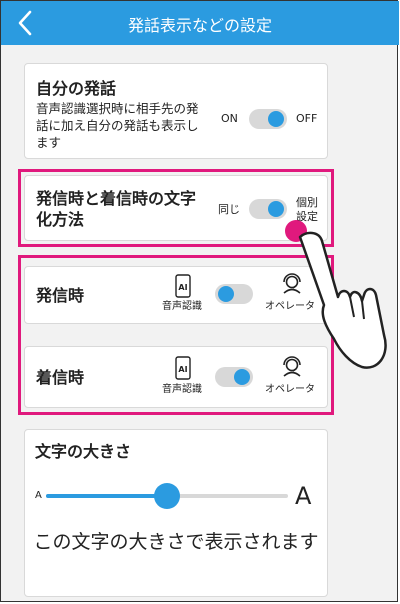 This screenshot has width=400, height=604. Describe the element at coordinates (199, 25) in the screenshot. I see `page-title: 発話表示などの設定` at that location.